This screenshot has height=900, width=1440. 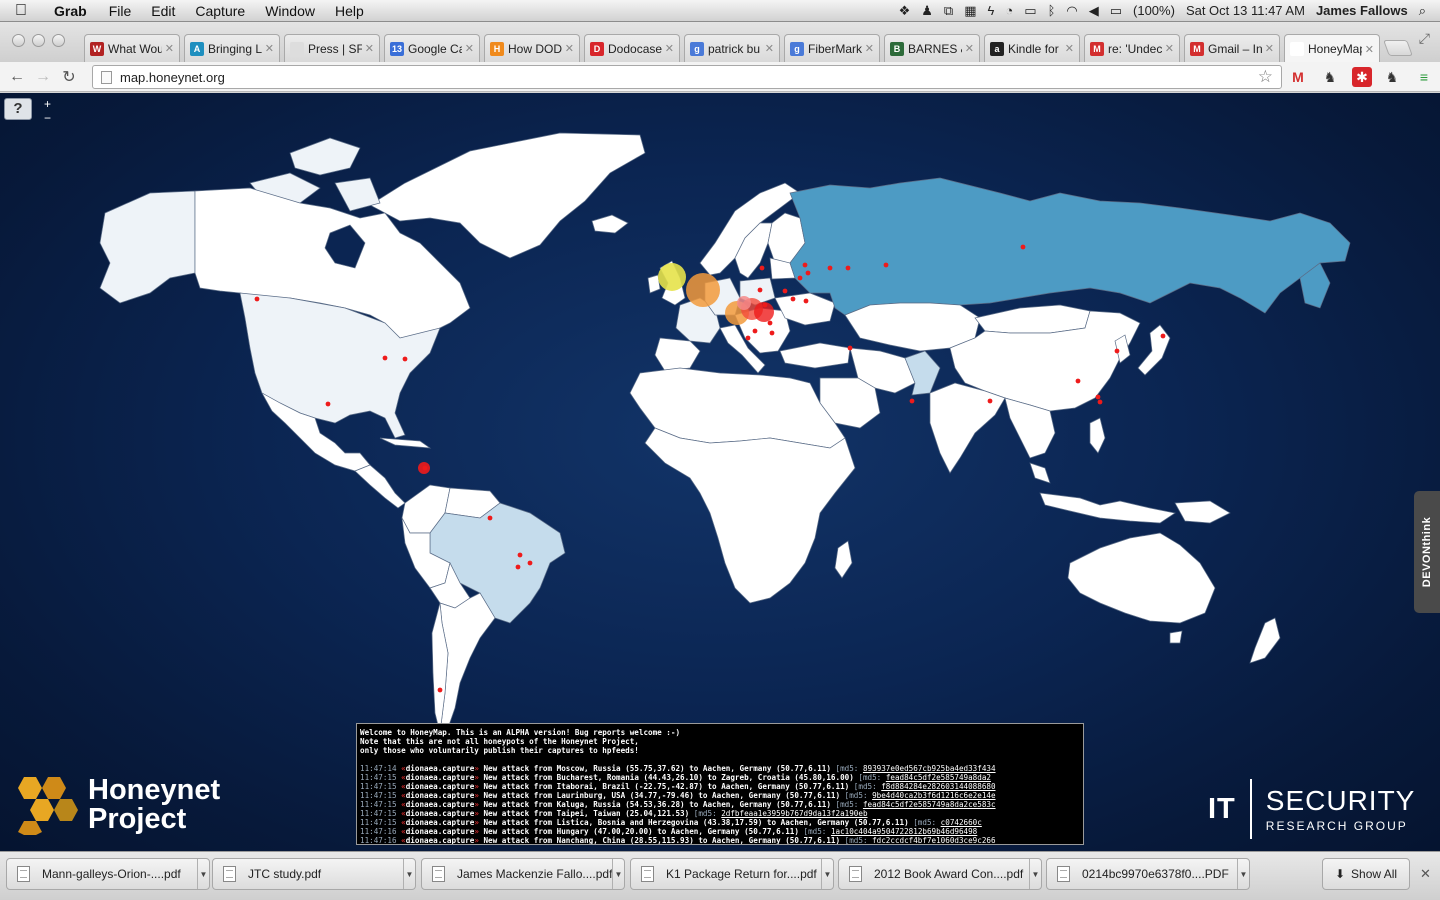 What do you see at coordinates (1094, 11) in the screenshot?
I see `volume-icon: ◀` at bounding box center [1094, 11].